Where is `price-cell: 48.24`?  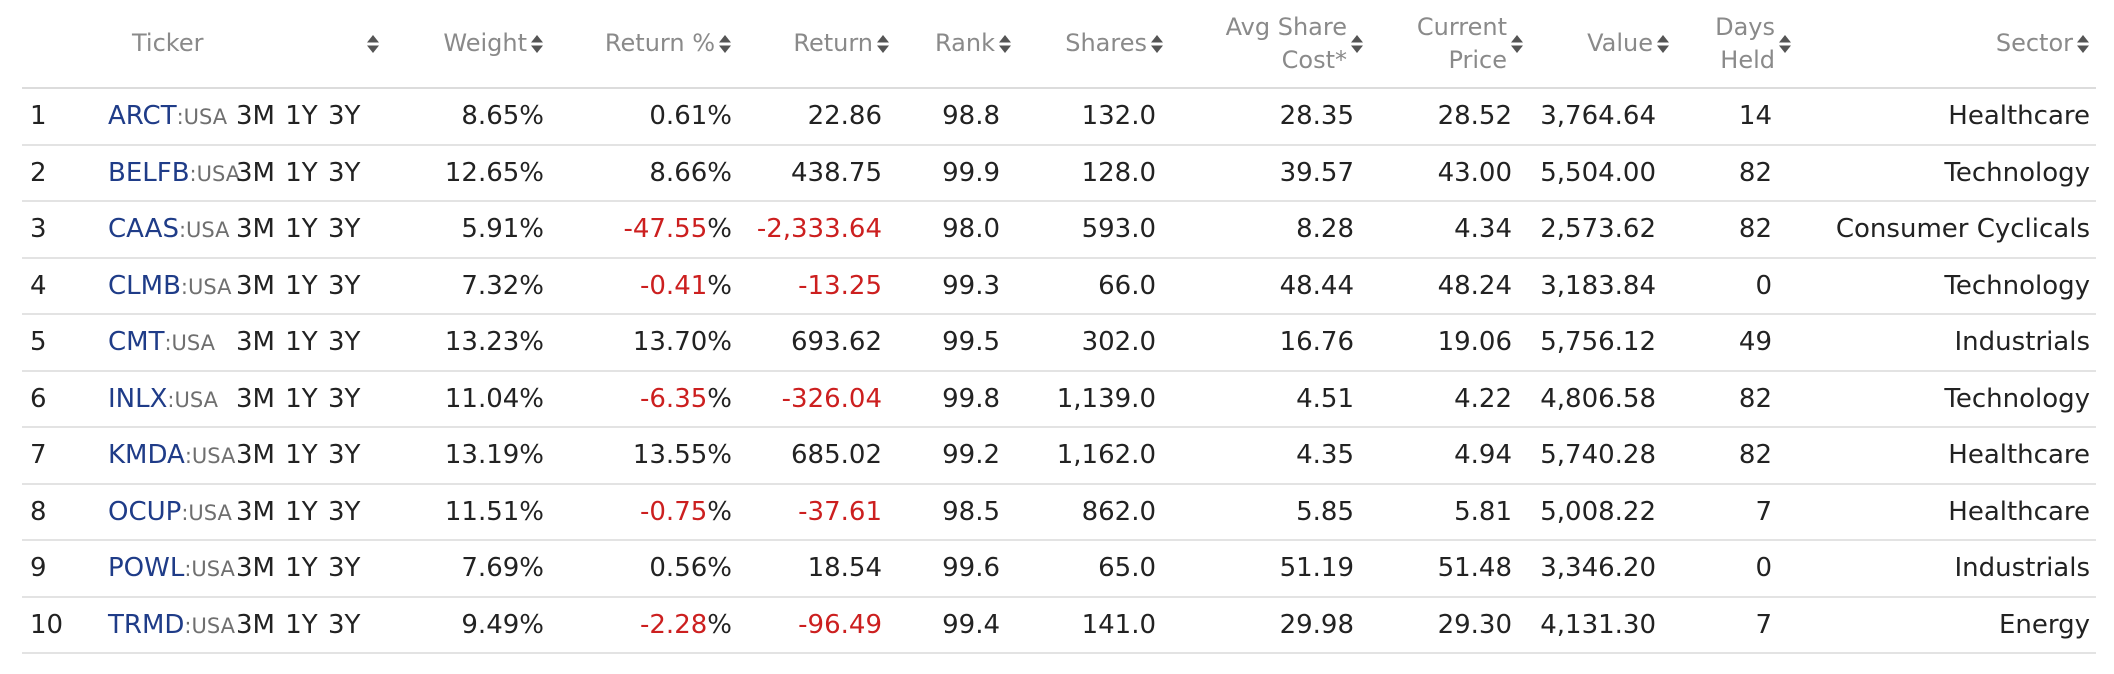
price-cell: 48.24 is located at coordinates (1444, 286).